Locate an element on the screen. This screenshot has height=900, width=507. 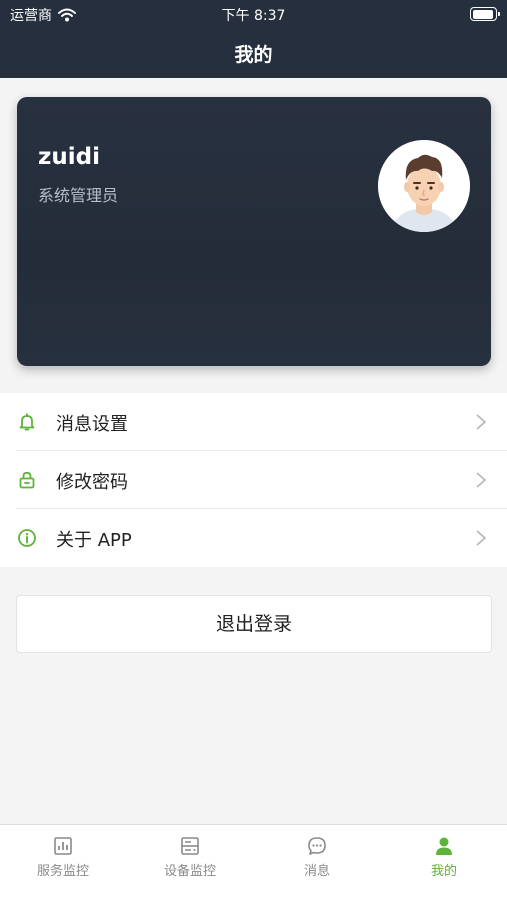
tab-mine: 我的 is located at coordinates (444, 862).